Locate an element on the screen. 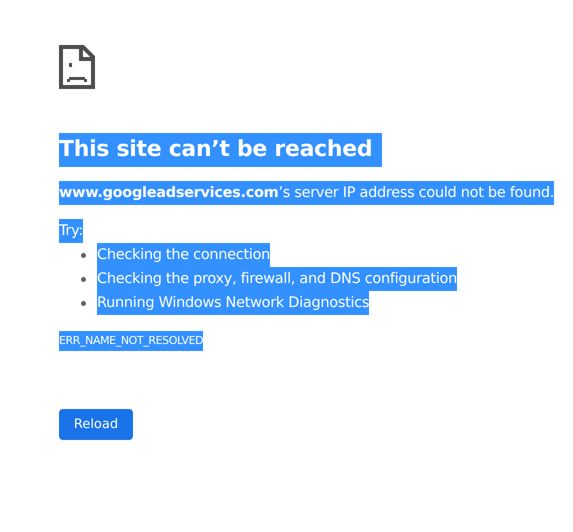 This screenshot has height=532, width=573. error-message: www.googleadservices.com’s server IP address could not be found. is located at coordinates (306, 193).